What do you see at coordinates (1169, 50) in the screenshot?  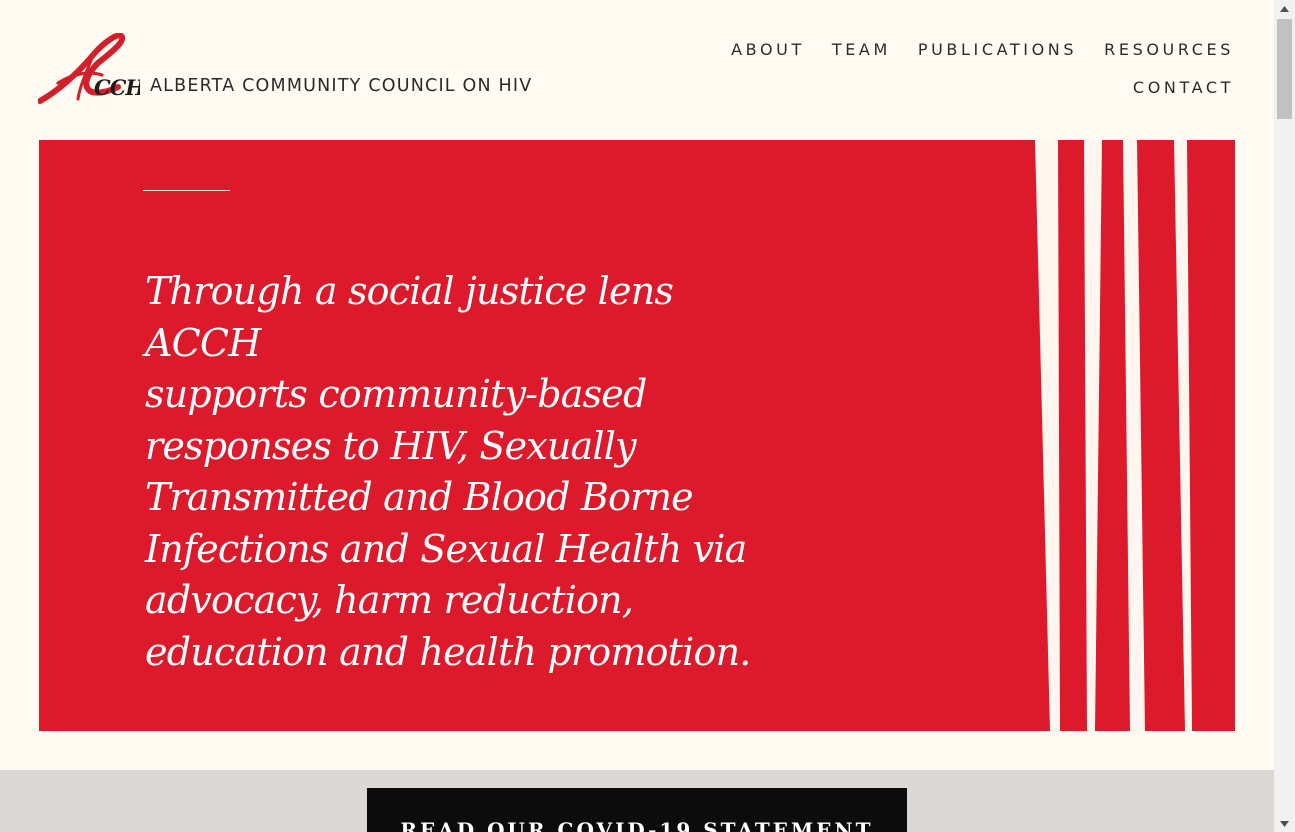 I see `nav-resources: RESOURCES` at bounding box center [1169, 50].